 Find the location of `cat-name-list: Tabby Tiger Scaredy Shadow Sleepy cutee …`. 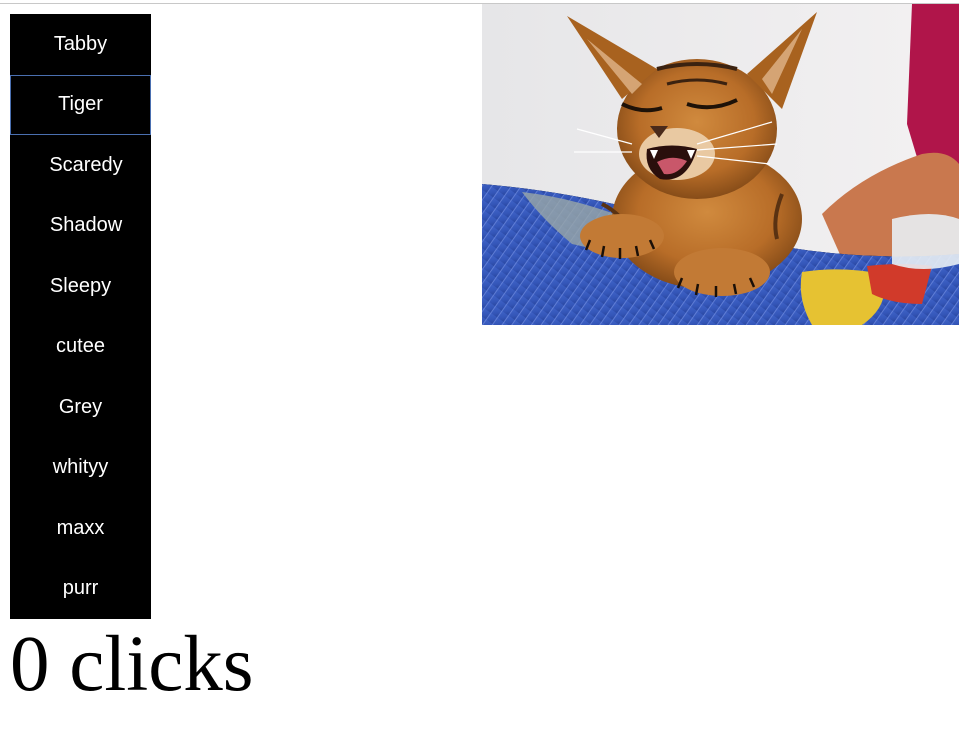

cat-name-list: Tabby Tiger Scaredy Shadow Sleepy cutee … is located at coordinates (80, 316).